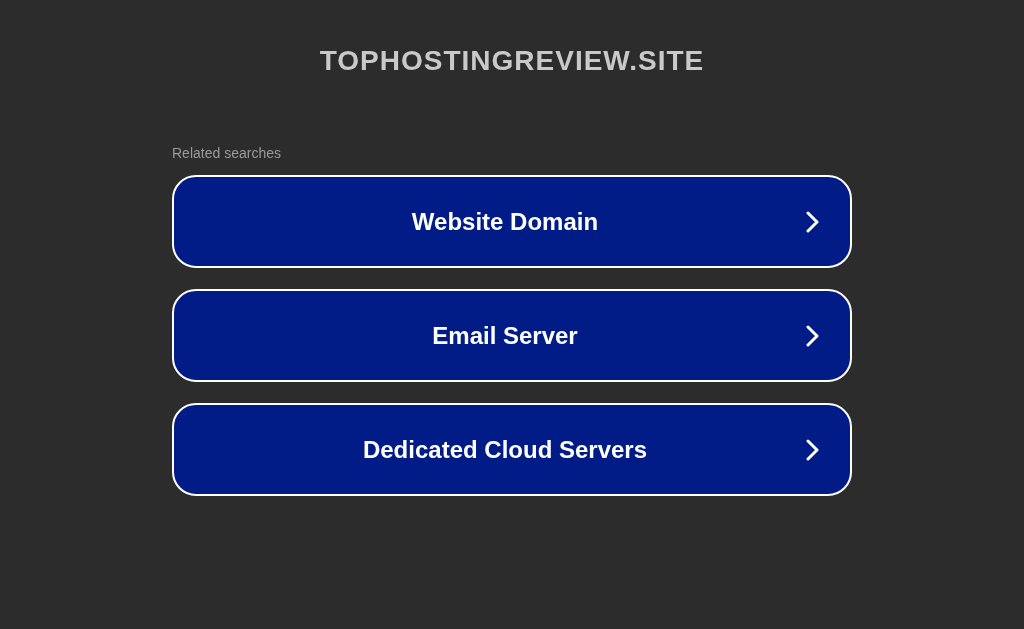 The width and height of the screenshot is (1024, 629). Describe the element at coordinates (512, 335) in the screenshot. I see `search-link-button: Email Server` at that location.